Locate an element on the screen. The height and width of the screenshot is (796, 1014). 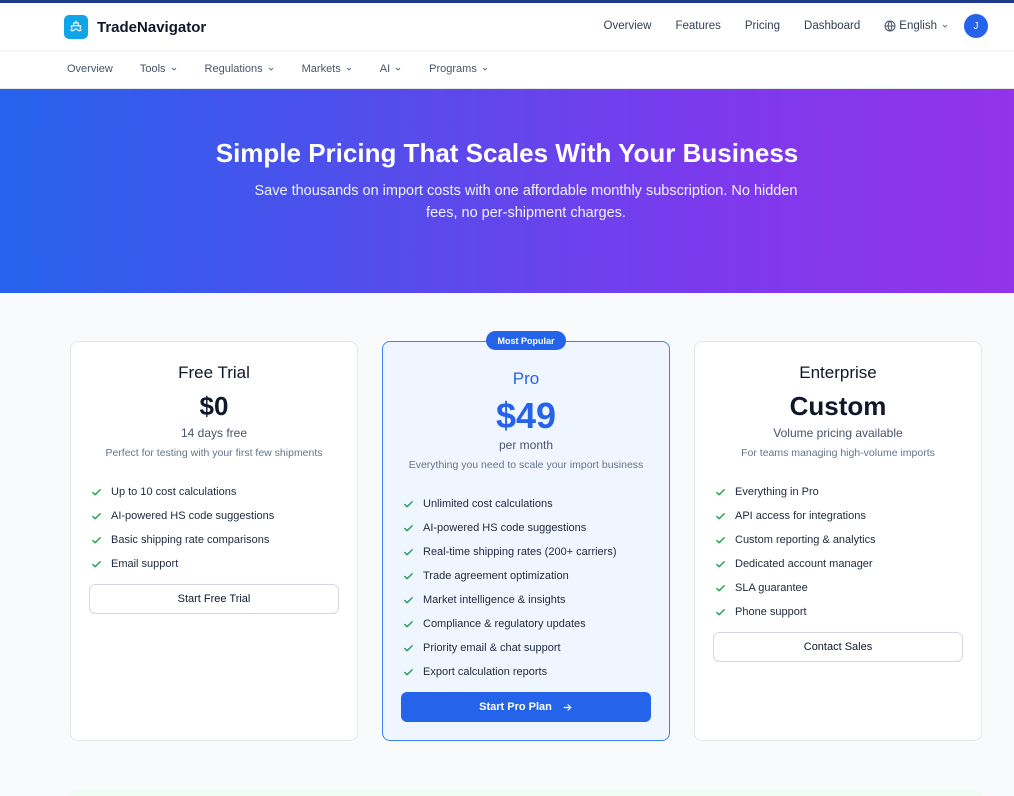
nav-dashboard: Dashboard is located at coordinates (832, 26).